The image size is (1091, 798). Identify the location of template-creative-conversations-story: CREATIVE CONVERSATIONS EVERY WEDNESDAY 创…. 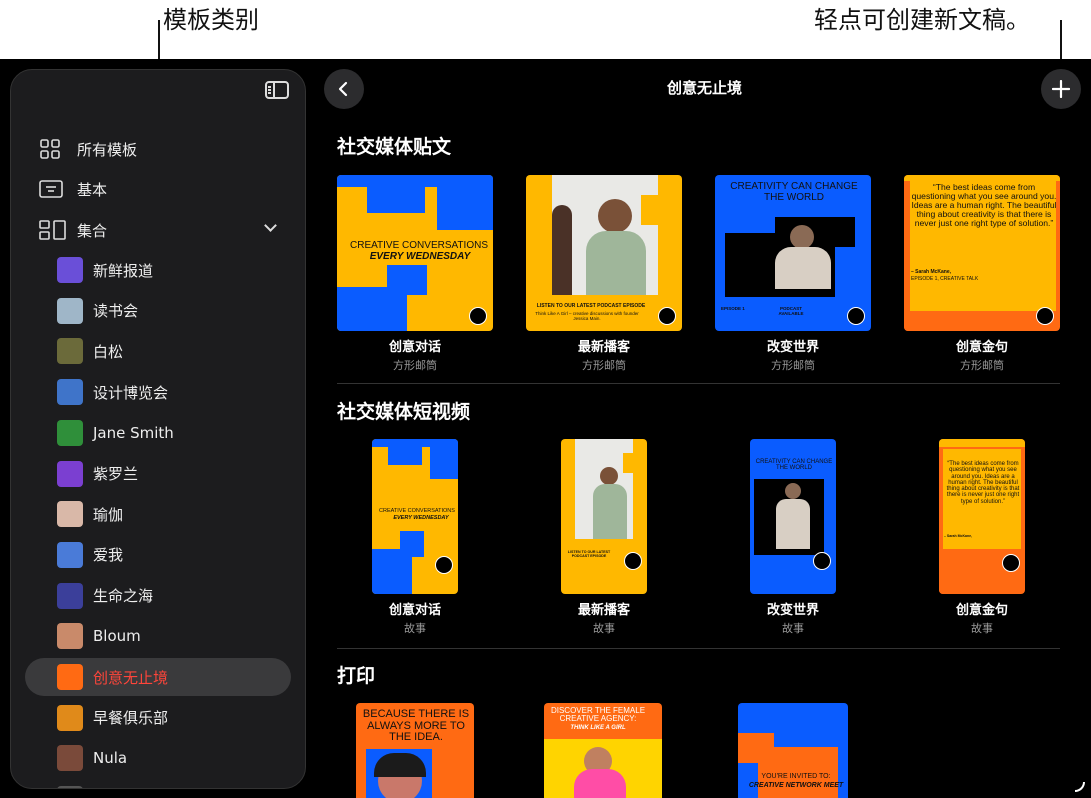
(415, 537).